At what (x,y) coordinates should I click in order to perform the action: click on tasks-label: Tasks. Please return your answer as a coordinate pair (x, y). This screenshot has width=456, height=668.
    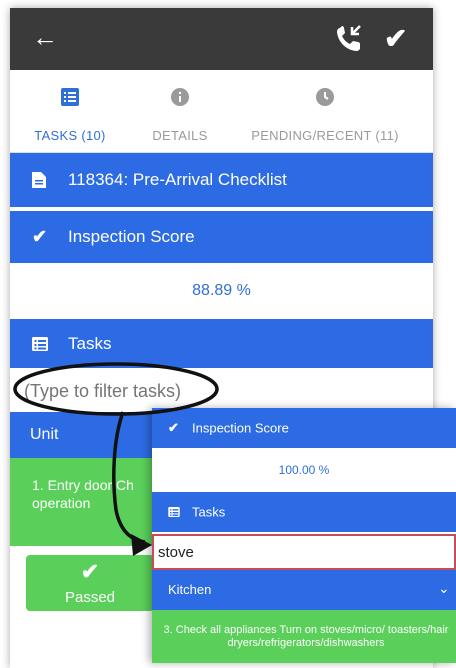
    Looking at the image, I should click on (90, 343).